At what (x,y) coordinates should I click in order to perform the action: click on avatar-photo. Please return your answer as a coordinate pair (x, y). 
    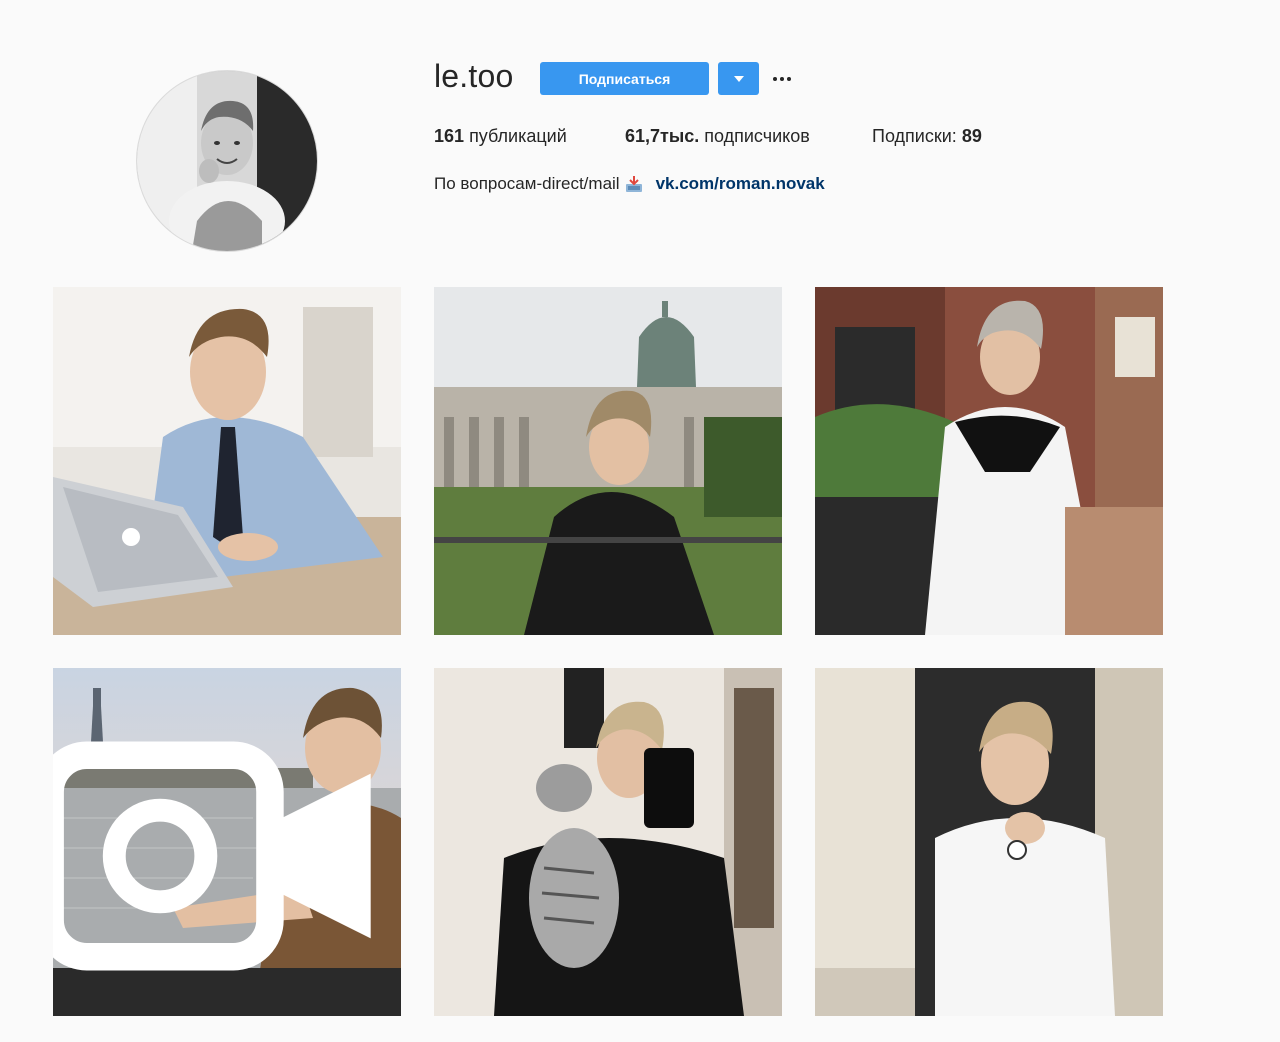
    Looking at the image, I should click on (227, 161).